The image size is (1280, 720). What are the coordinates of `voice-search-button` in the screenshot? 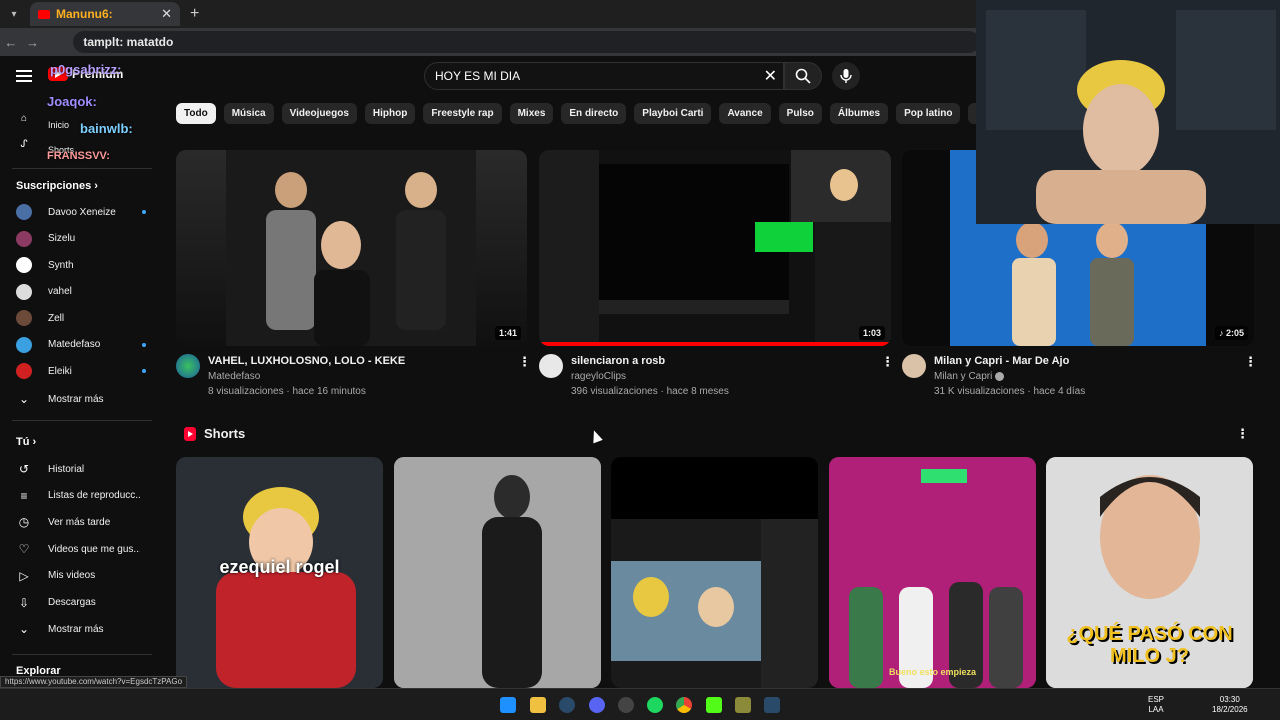 It's located at (846, 76).